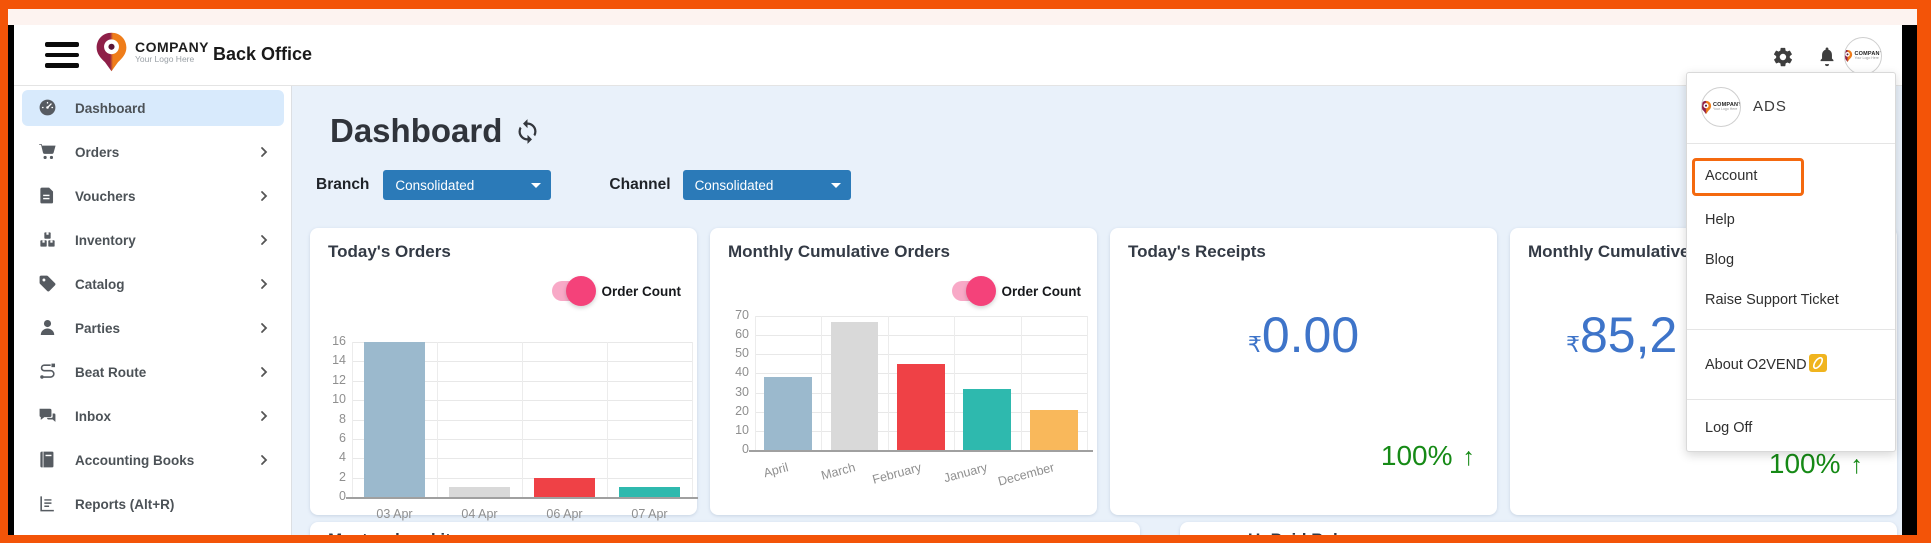  I want to click on sidebar-item-label: Orders, so click(97, 152).